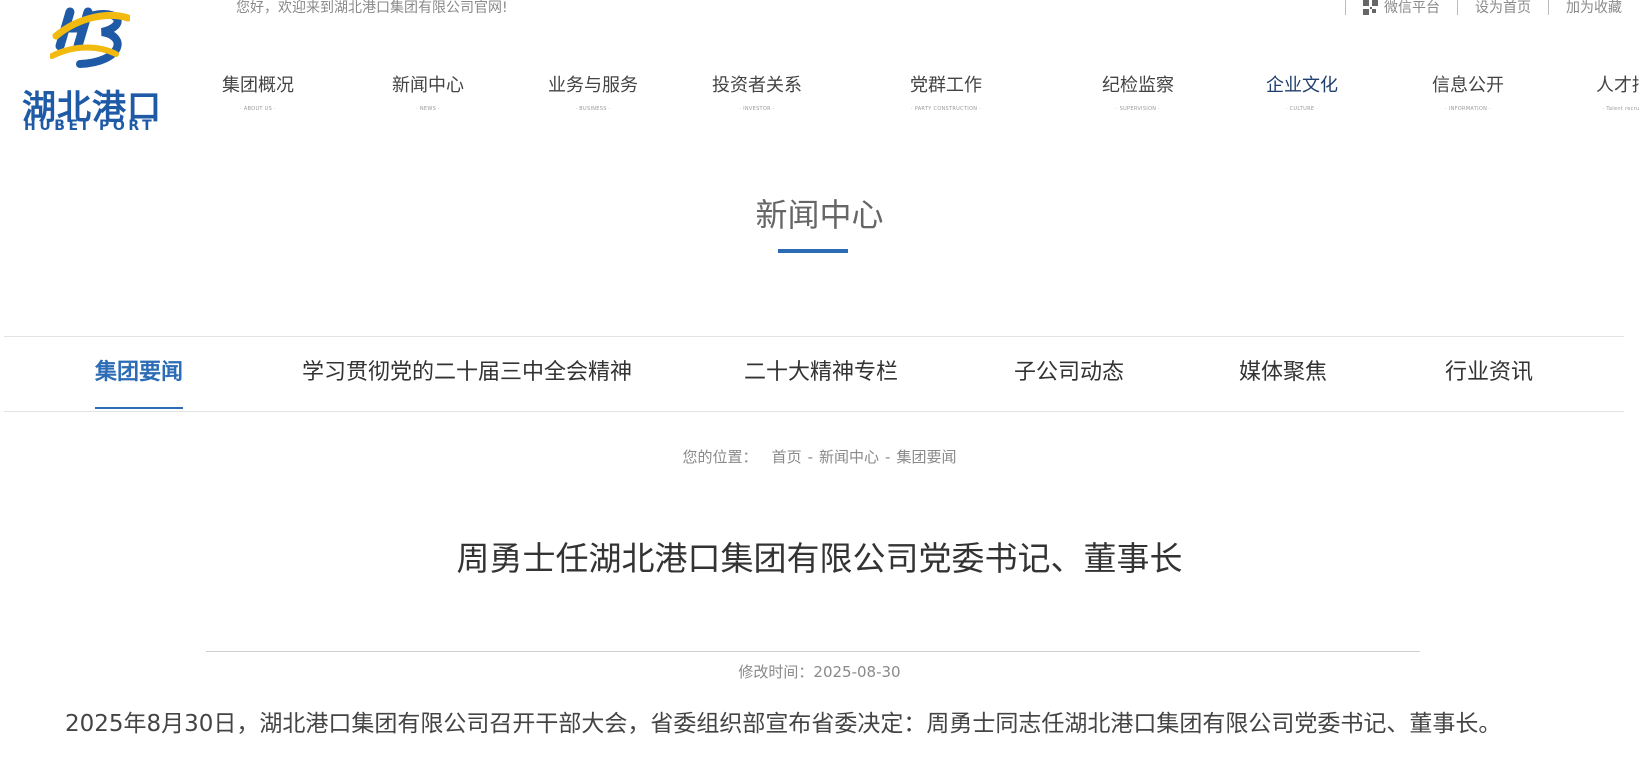  I want to click on breadcrumb-label: 您的位置：, so click(720, 457).